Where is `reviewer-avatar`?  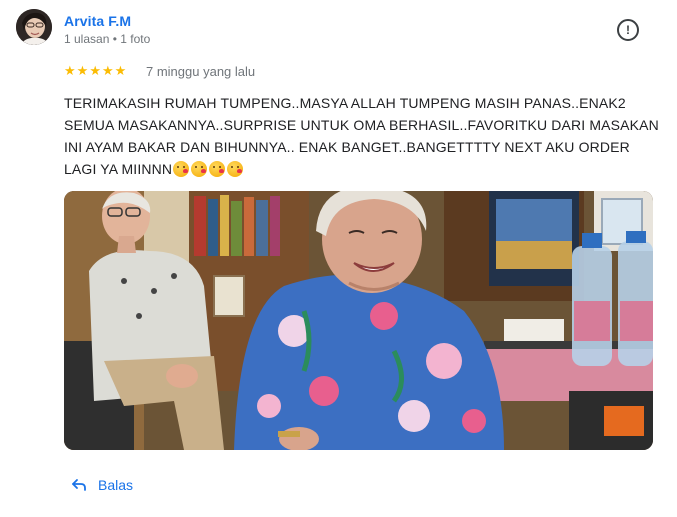 reviewer-avatar is located at coordinates (34, 27).